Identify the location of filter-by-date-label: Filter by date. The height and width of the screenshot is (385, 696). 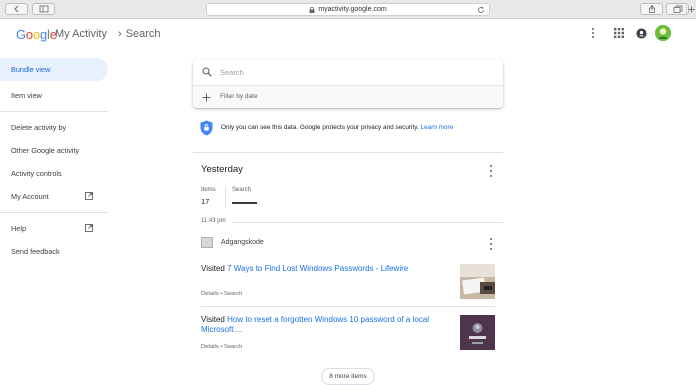
(239, 96).